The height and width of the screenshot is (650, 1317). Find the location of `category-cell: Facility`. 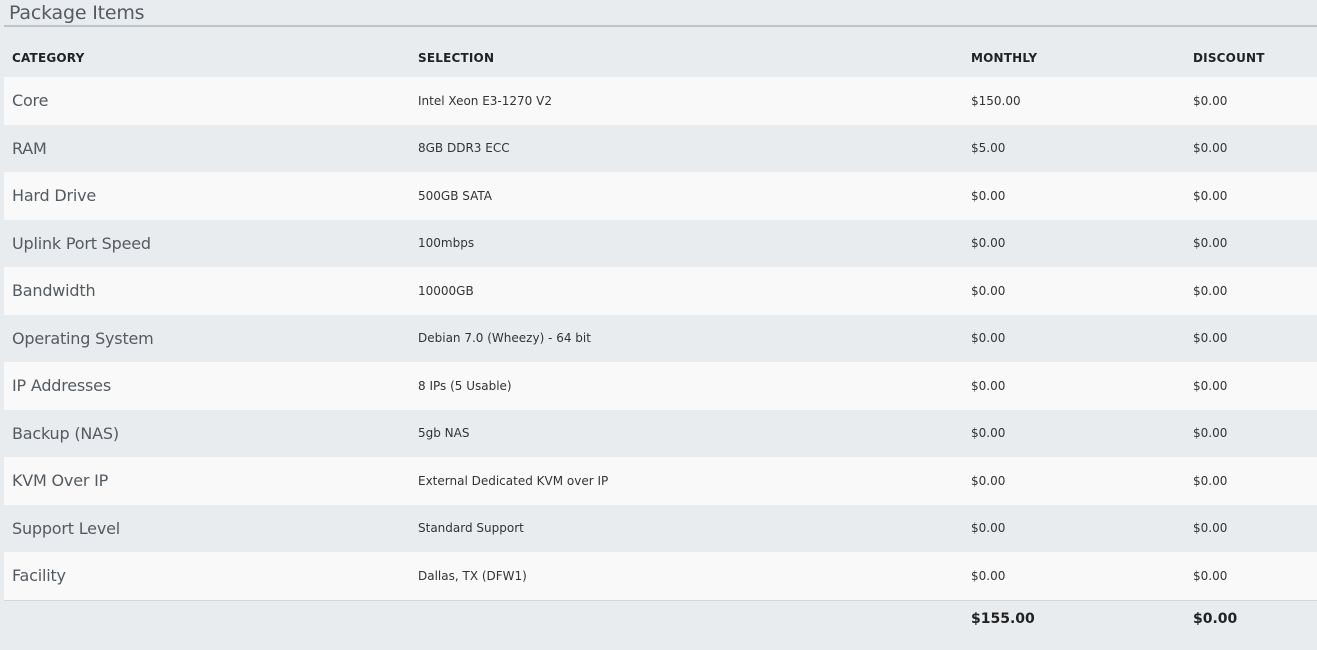

category-cell: Facility is located at coordinates (39, 576).